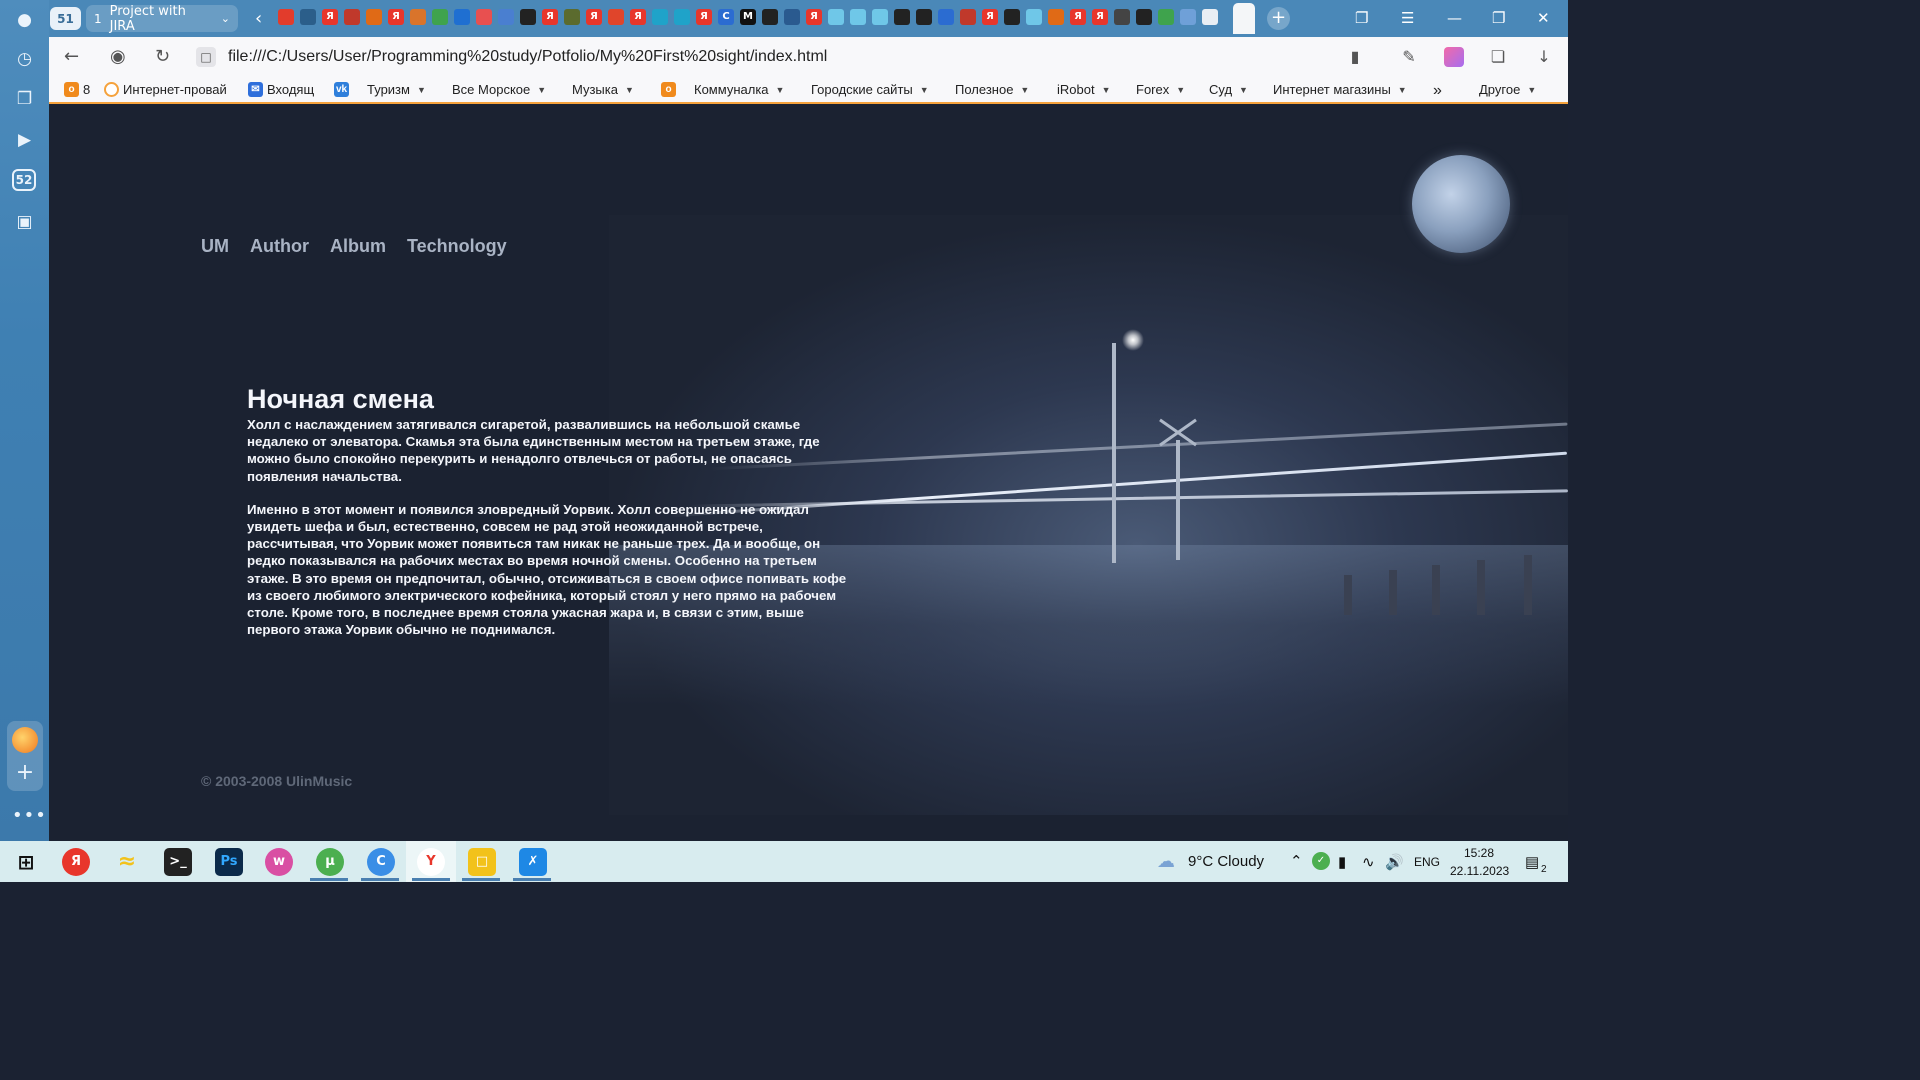  What do you see at coordinates (118, 56) in the screenshot?
I see `yandex-logo-icon: ◉` at bounding box center [118, 56].